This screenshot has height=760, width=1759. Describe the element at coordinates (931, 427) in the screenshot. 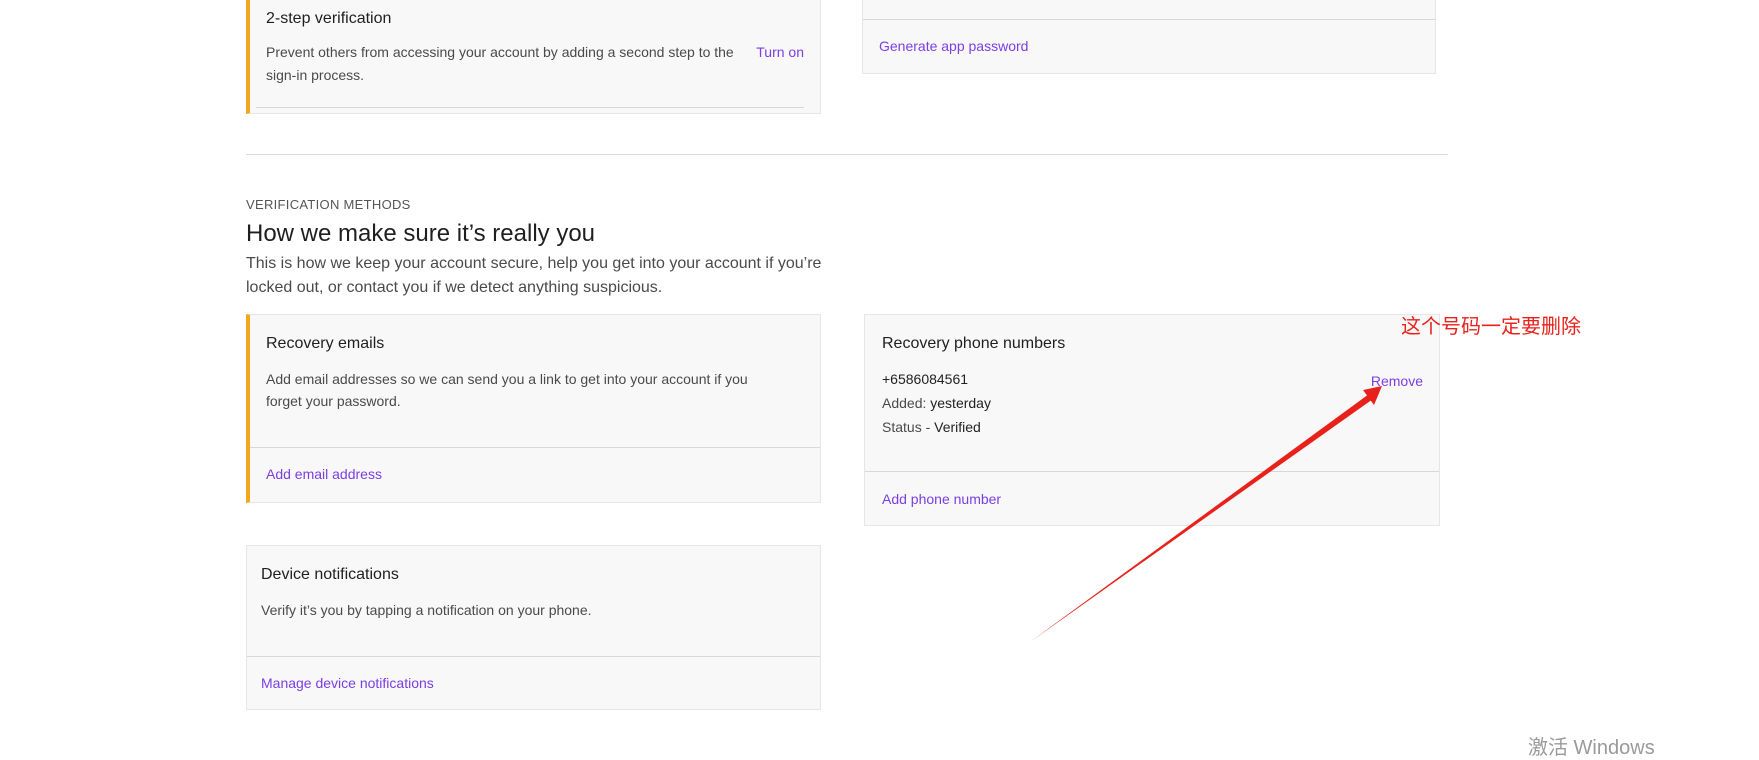

I see `phone-status: Status - Verified` at that location.